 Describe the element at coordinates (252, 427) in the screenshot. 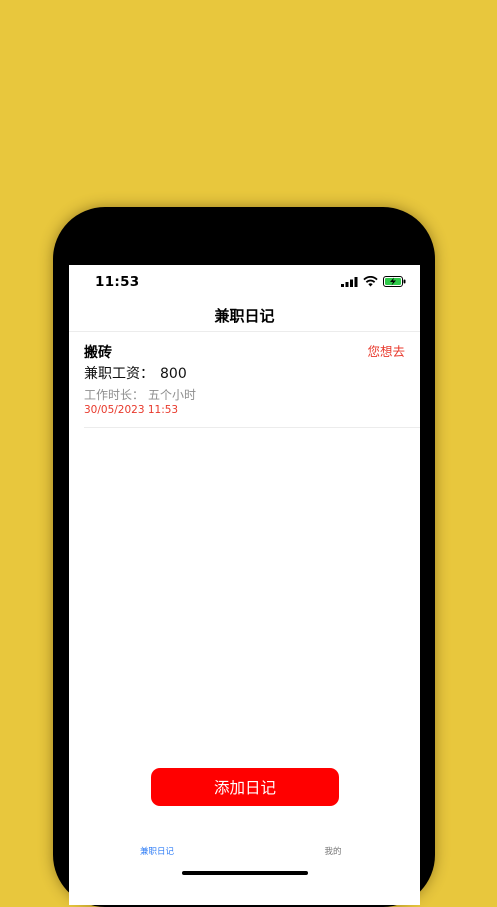

I see `entry-divider` at that location.